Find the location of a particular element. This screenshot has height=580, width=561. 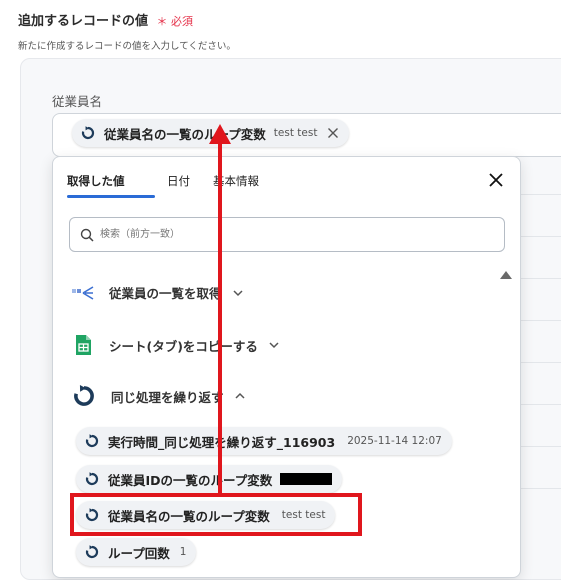

search-field is located at coordinates (287, 234).